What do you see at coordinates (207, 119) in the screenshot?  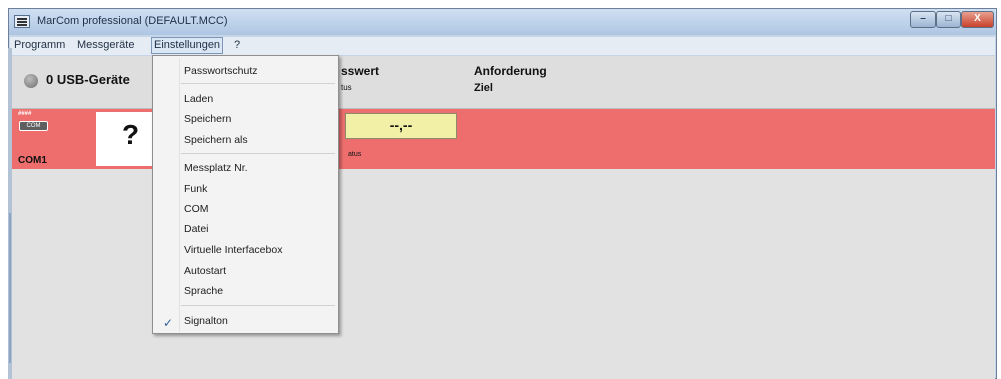 I see `menu-item-speichern: Speichern` at bounding box center [207, 119].